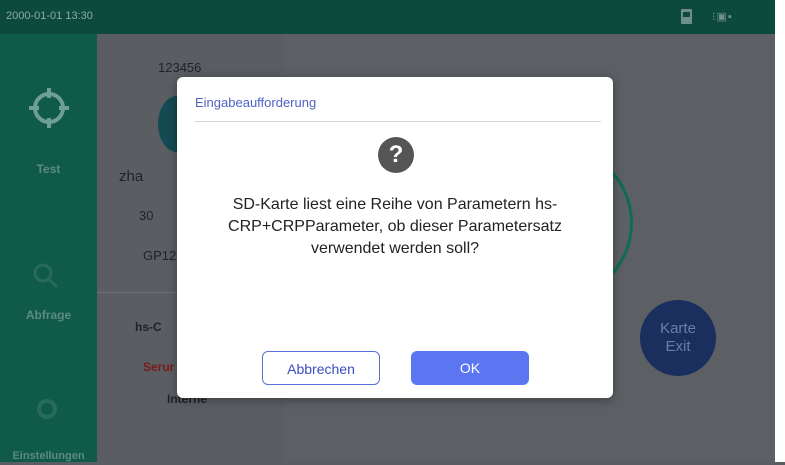  I want to click on name-value: zha, so click(131, 176).